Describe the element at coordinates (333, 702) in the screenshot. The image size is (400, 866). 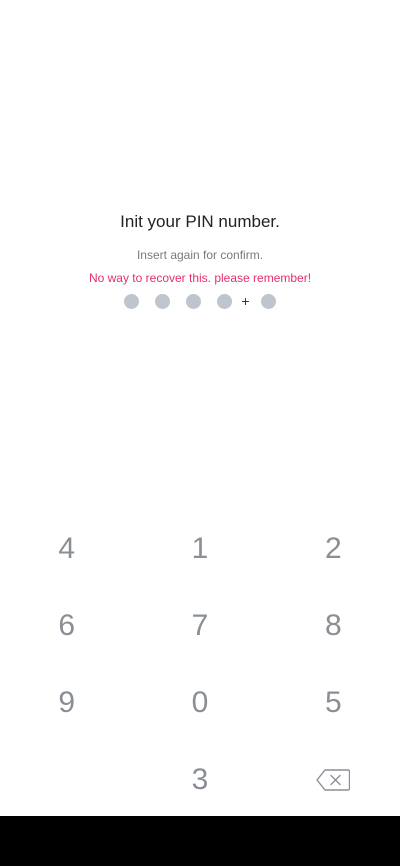
I see `key-5: 5` at that location.